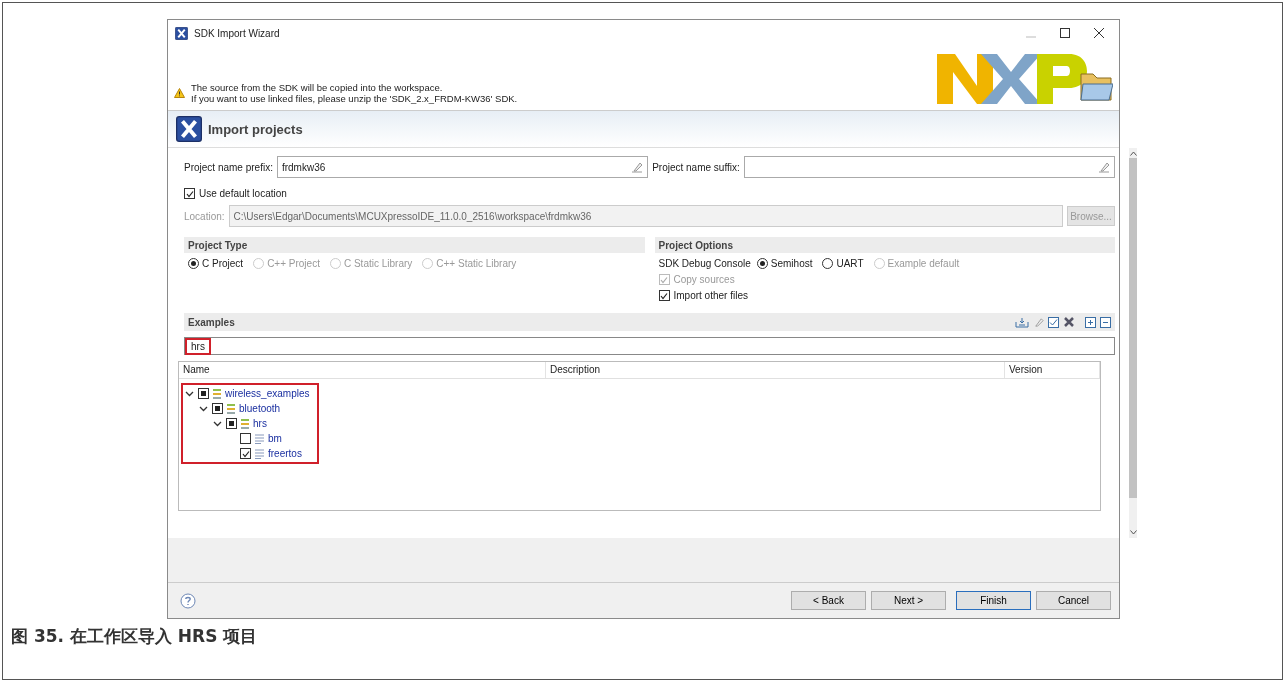 The image size is (1285, 682). Describe the element at coordinates (260, 423) in the screenshot. I see `tree-item: hrs` at that location.